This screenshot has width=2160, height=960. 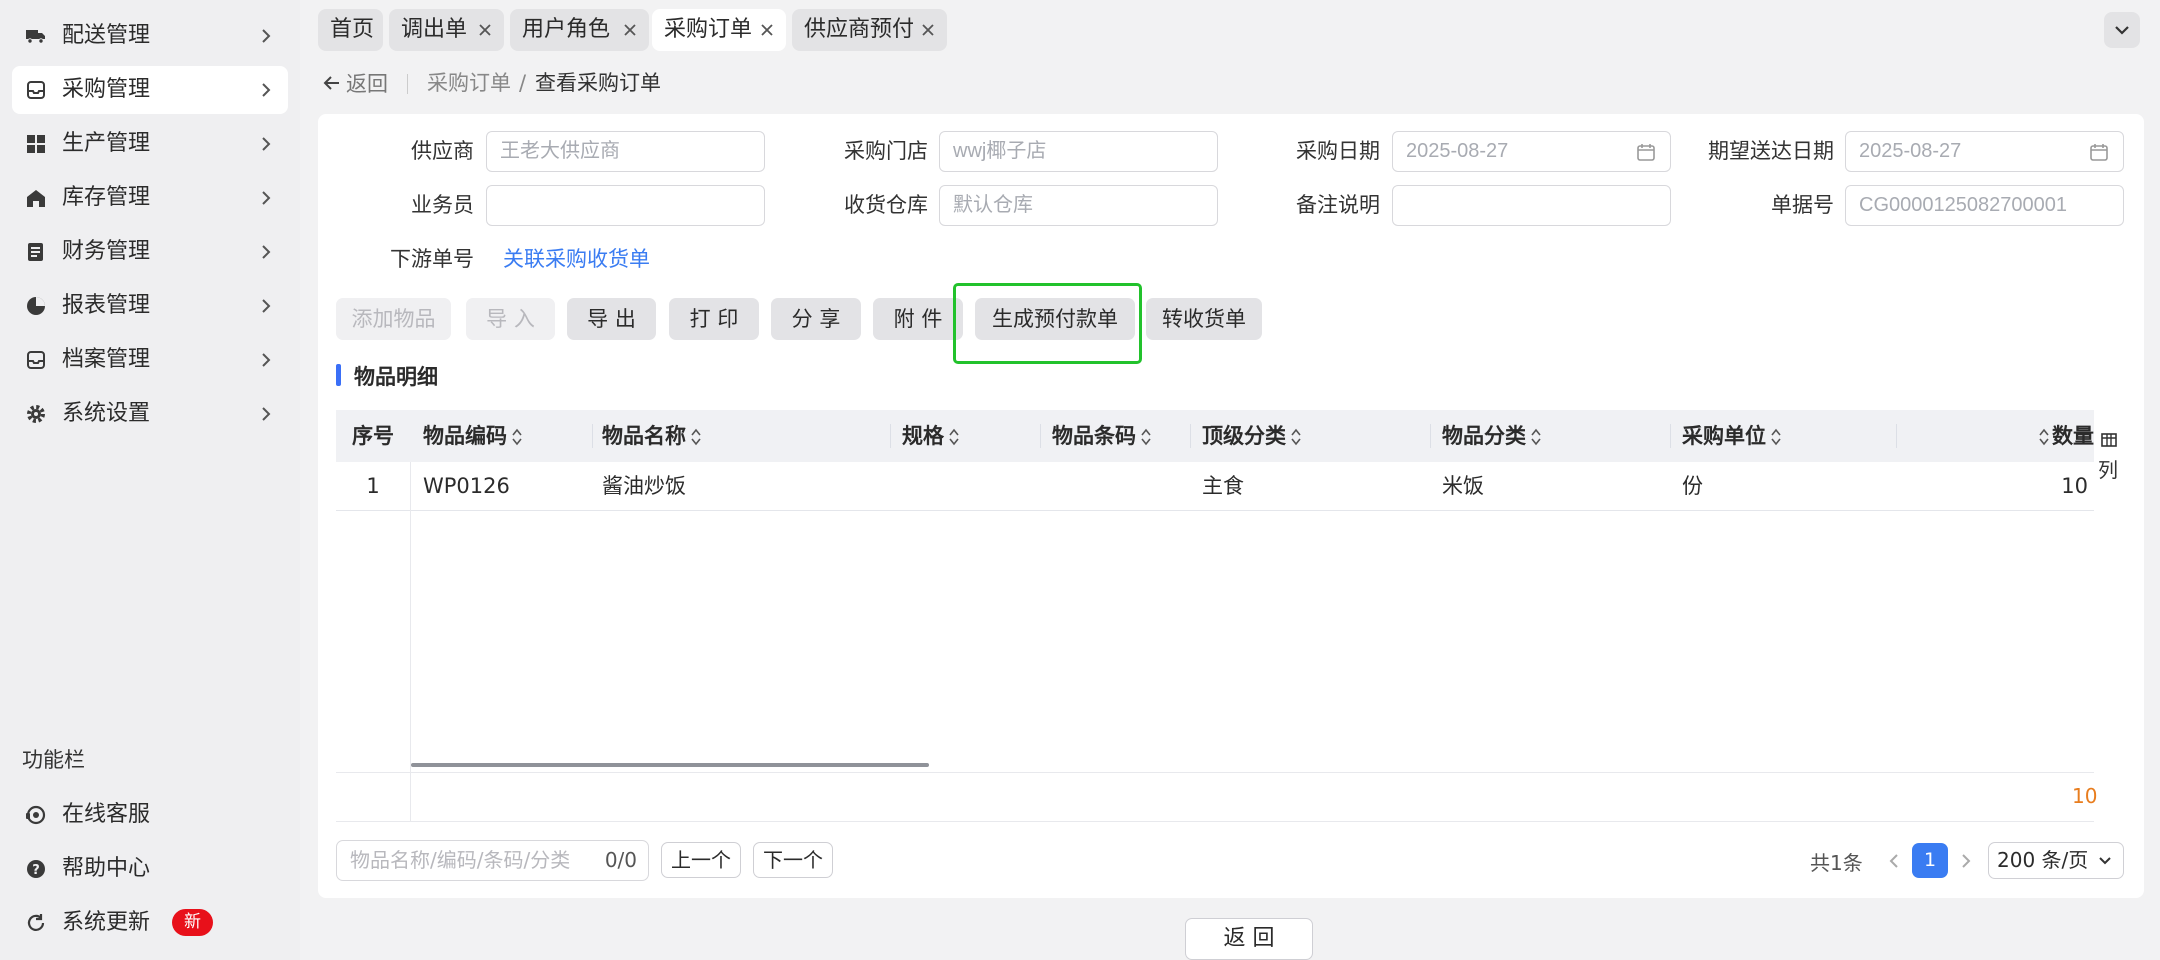 What do you see at coordinates (1204, 319) in the screenshot?
I see `to-receipt-button: 转收货单` at bounding box center [1204, 319].